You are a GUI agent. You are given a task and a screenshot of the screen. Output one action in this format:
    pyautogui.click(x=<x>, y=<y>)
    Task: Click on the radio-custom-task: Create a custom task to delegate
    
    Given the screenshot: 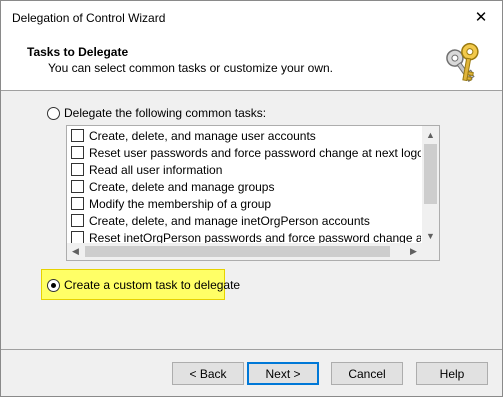 What is the action you would take?
    pyautogui.click(x=143, y=285)
    